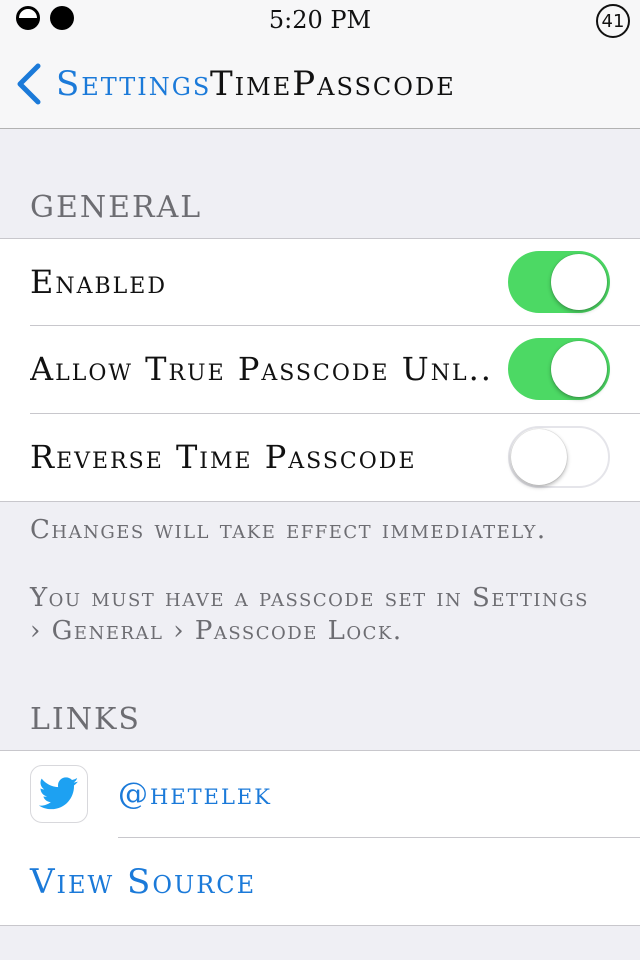 The width and height of the screenshot is (640, 960). I want to click on twitter-icon-box, so click(59, 794).